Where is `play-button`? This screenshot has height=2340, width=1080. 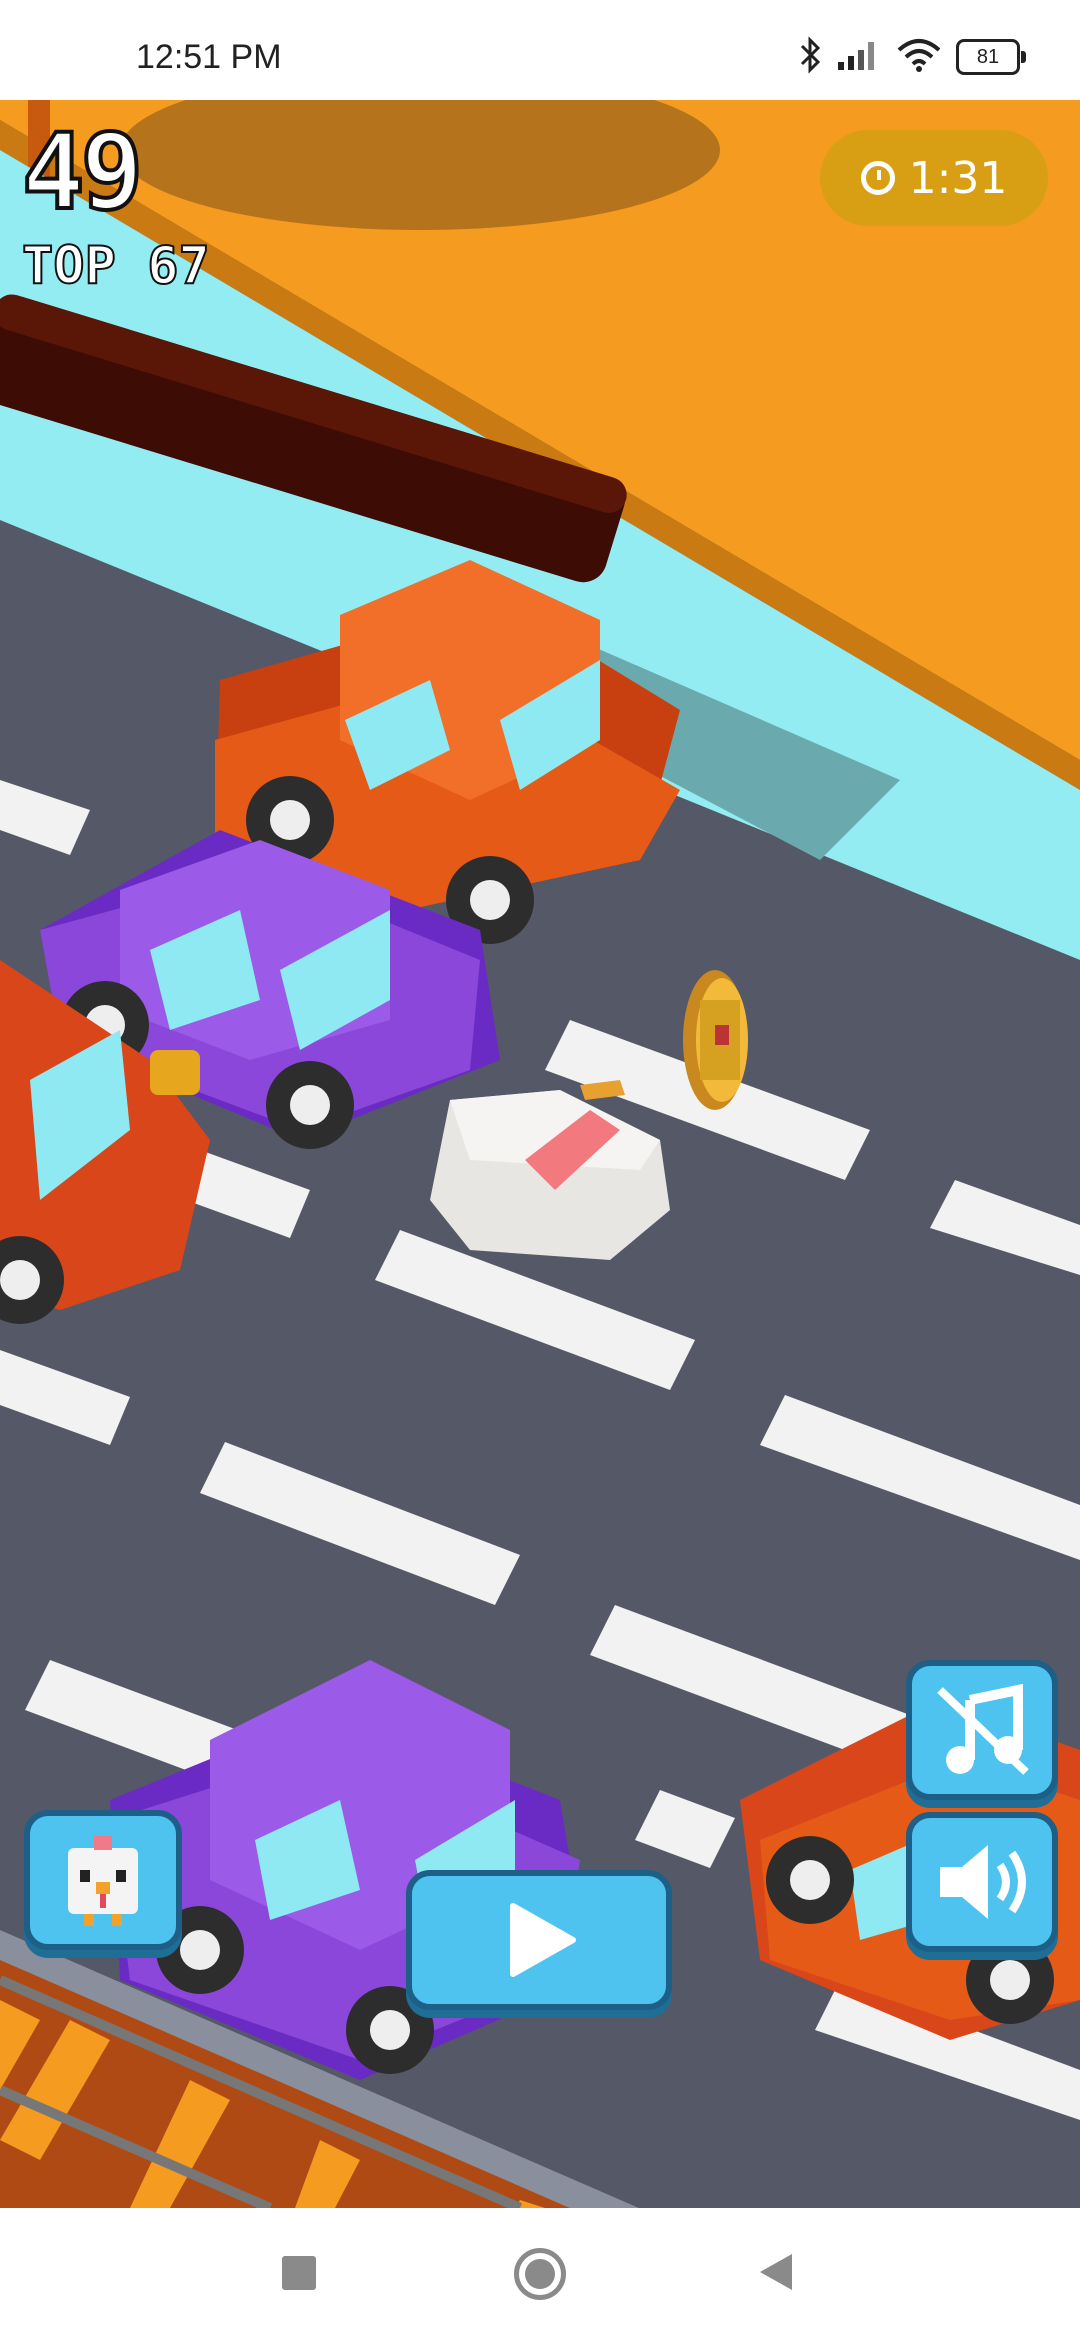 play-button is located at coordinates (539, 1940).